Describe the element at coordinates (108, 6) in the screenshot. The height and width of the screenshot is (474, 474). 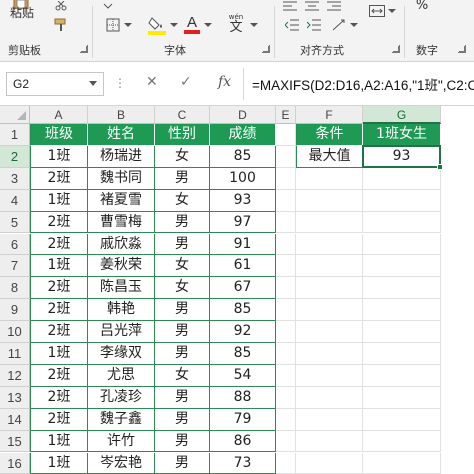
I see `font-size-dropdown-icon` at that location.